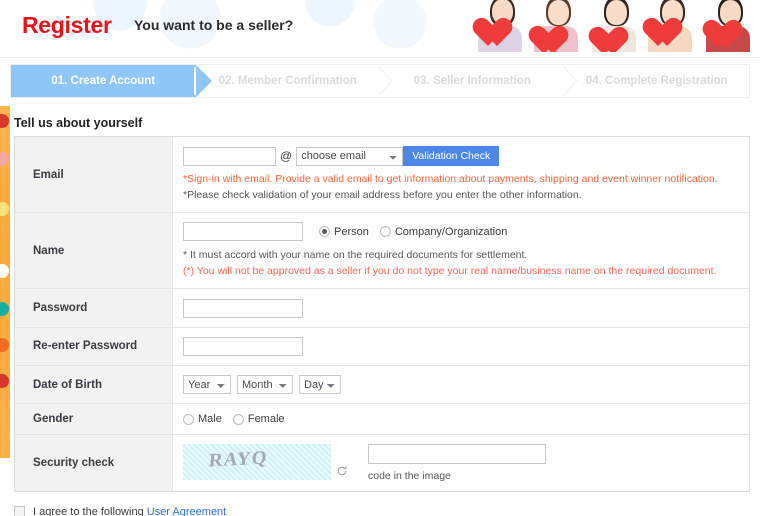 The height and width of the screenshot is (516, 760). What do you see at coordinates (380, 29) in the screenshot?
I see `page-header: Register You want to be a seller?` at bounding box center [380, 29].